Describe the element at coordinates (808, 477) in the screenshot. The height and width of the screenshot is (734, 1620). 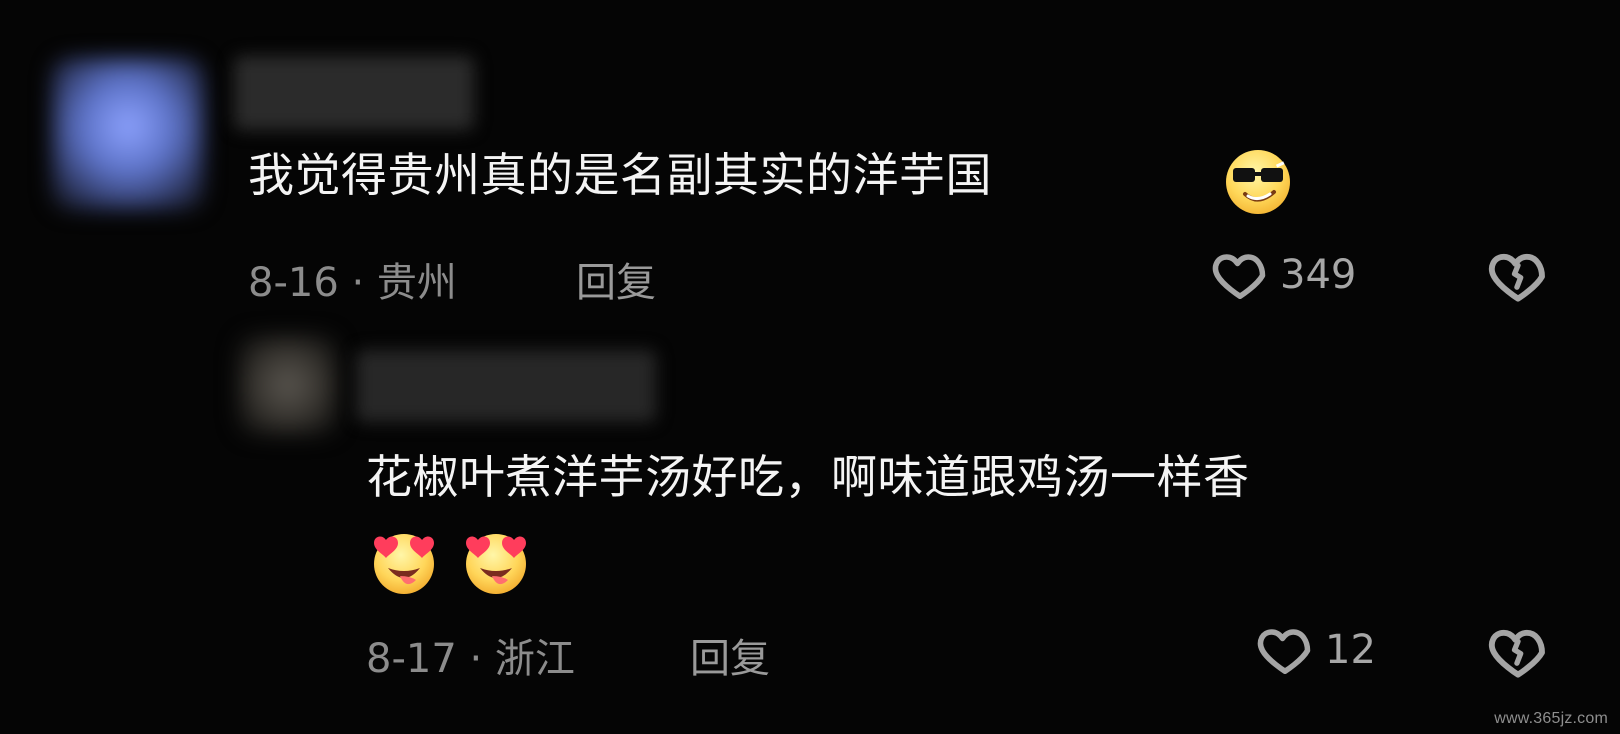
I see `comment-text: 花椒叶煮洋芋汤好吃，啊味道跟鸡汤一样香` at that location.